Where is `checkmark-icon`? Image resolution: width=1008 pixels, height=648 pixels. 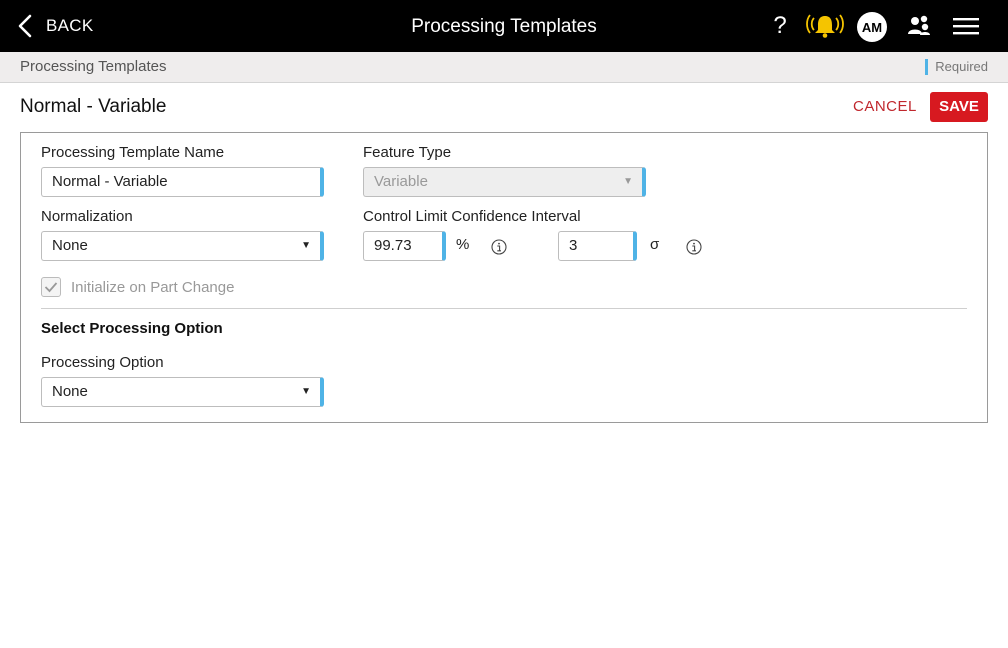
checkmark-icon is located at coordinates (51, 287).